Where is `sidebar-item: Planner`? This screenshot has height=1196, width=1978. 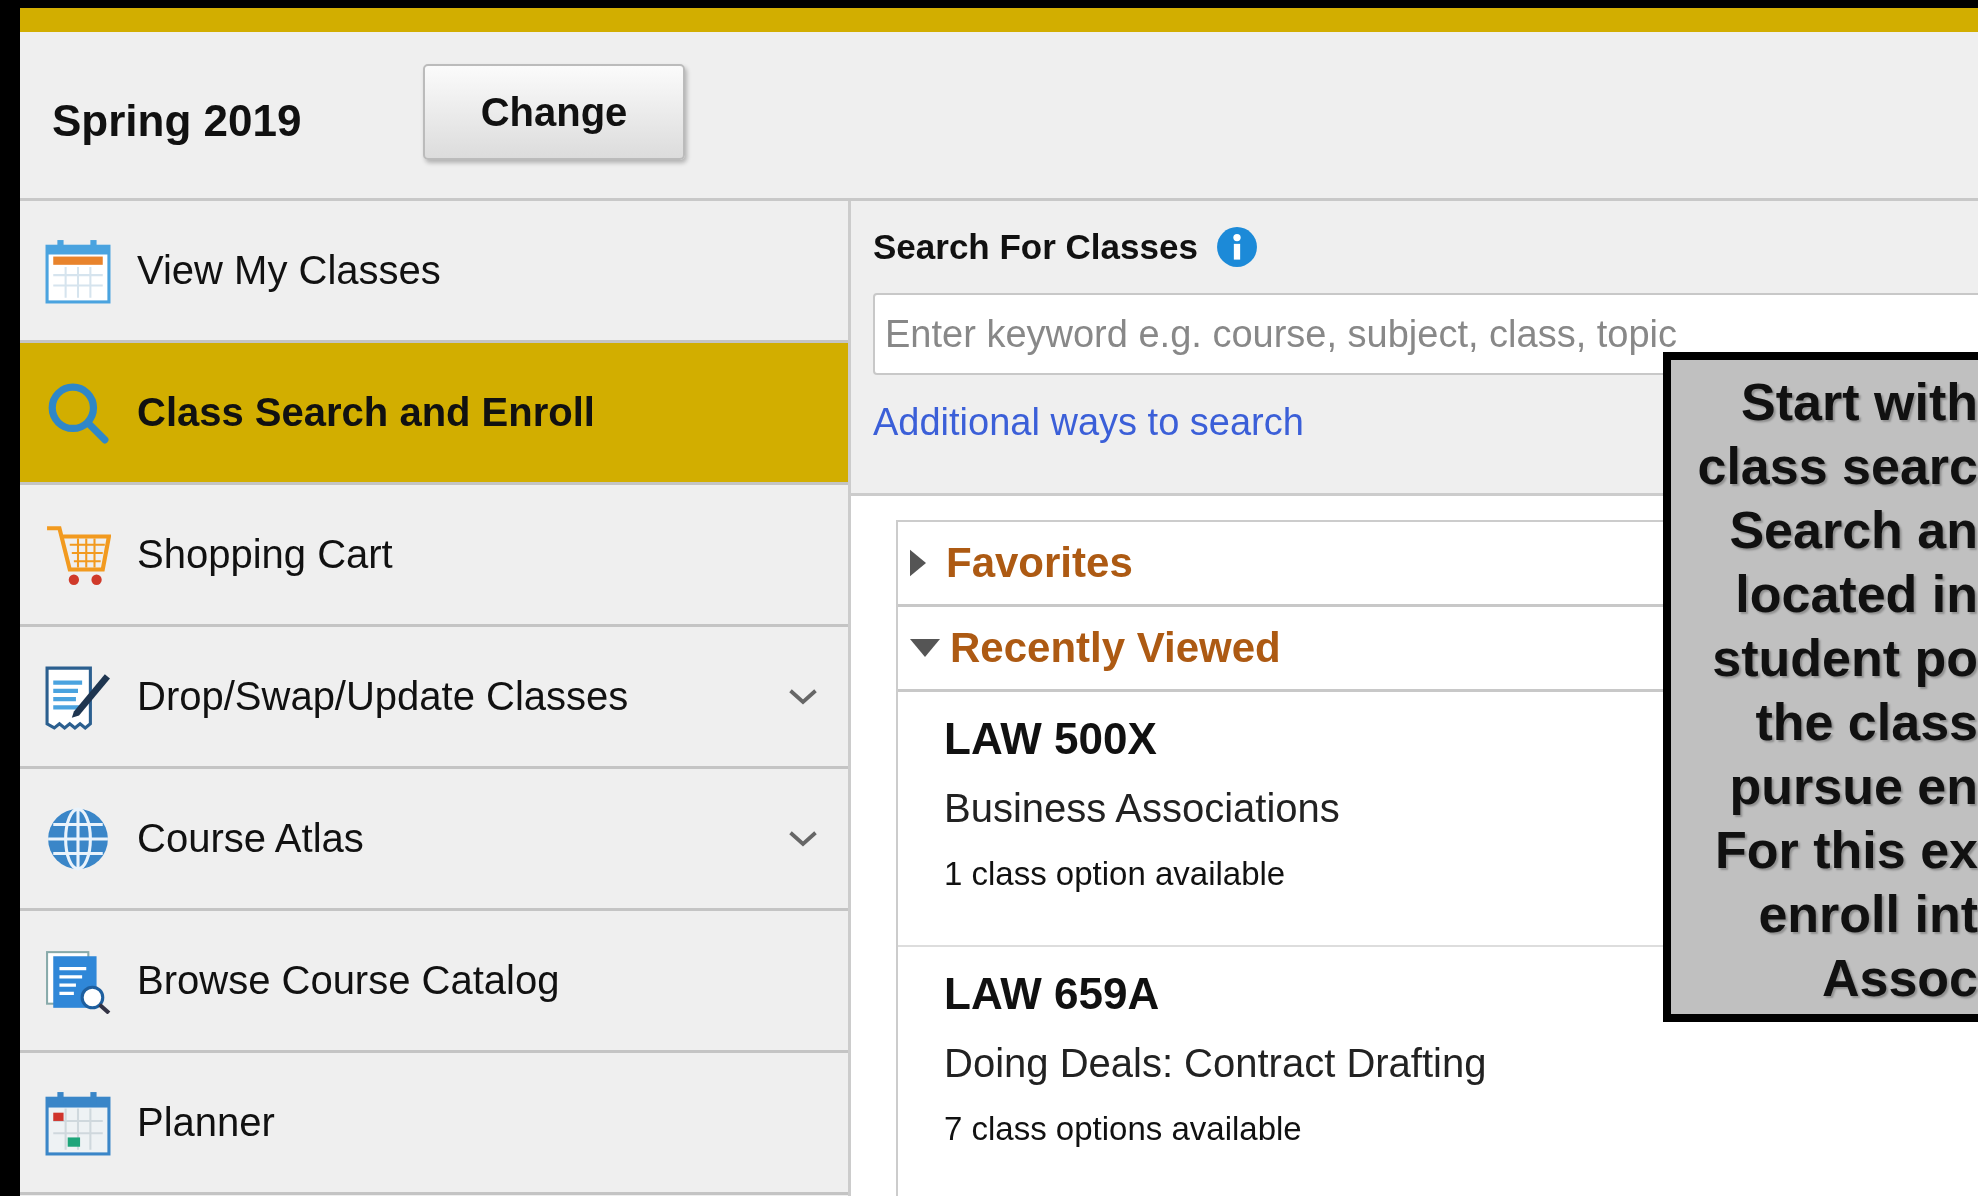 sidebar-item: Planner is located at coordinates (434, 1124).